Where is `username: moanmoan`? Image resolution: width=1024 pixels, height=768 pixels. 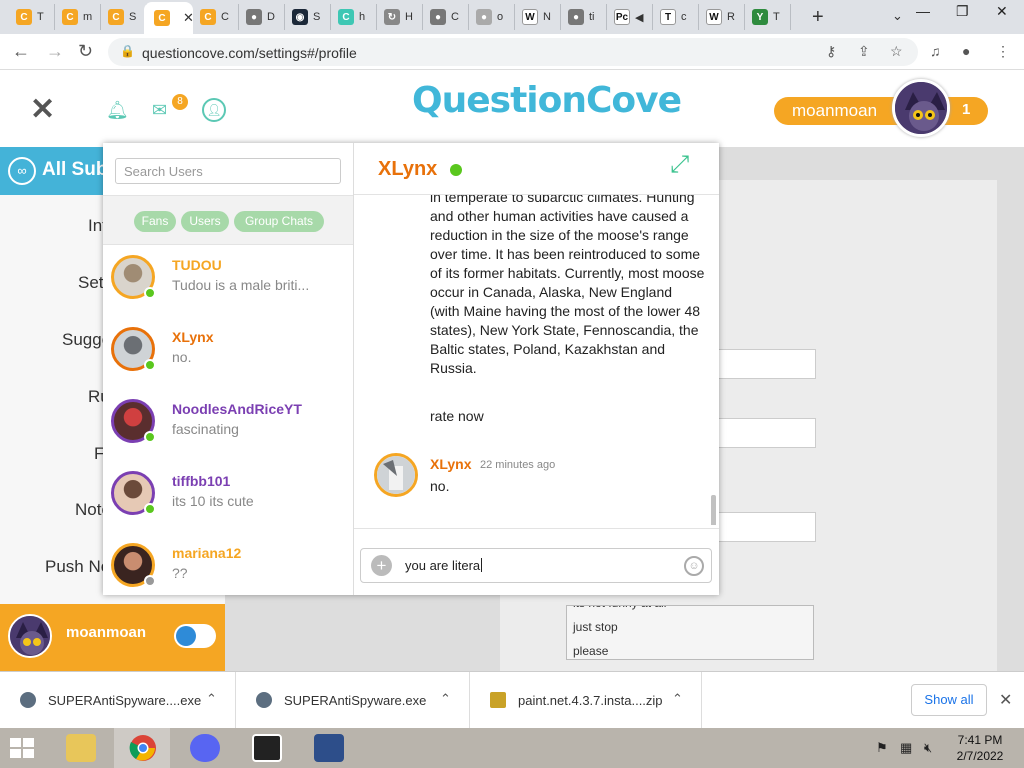 username: moanmoan is located at coordinates (834, 111).